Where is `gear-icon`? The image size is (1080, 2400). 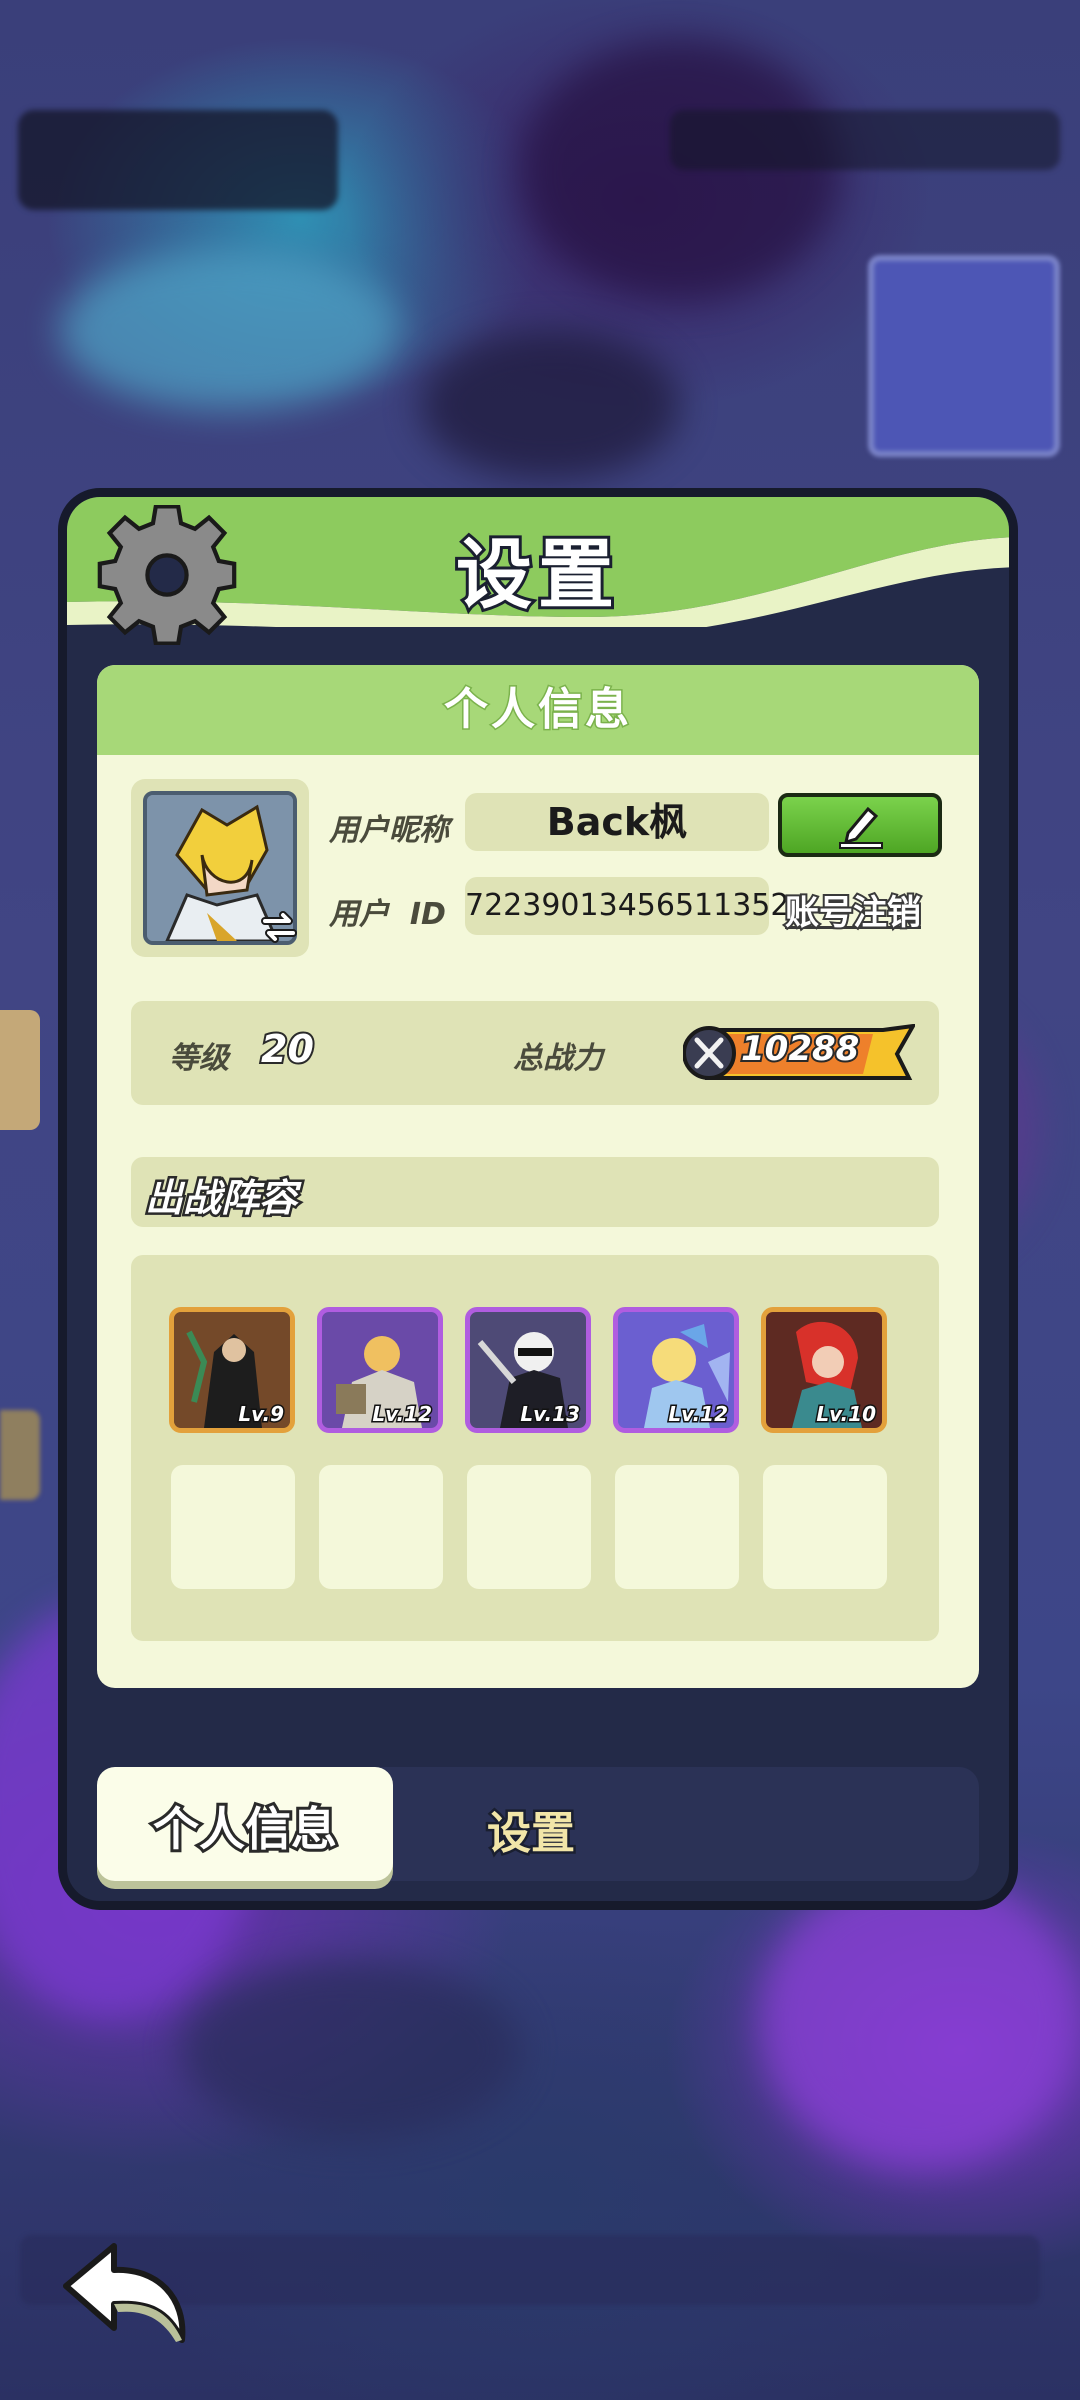 gear-icon is located at coordinates (167, 575).